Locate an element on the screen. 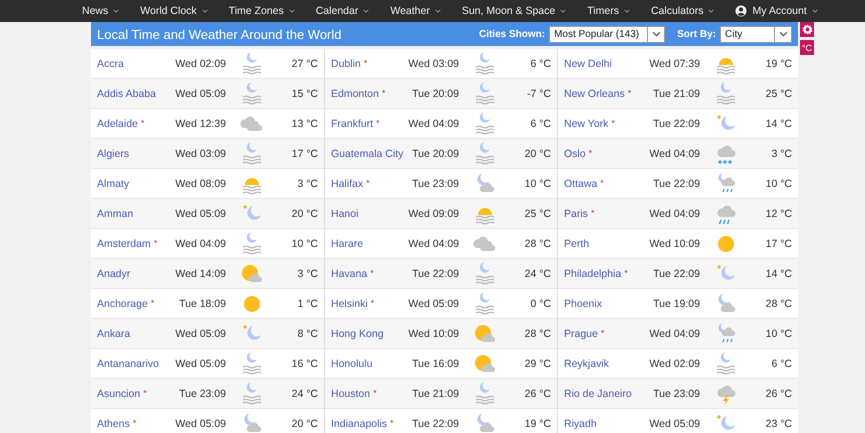  city-link: Helsinki is located at coordinates (349, 304).